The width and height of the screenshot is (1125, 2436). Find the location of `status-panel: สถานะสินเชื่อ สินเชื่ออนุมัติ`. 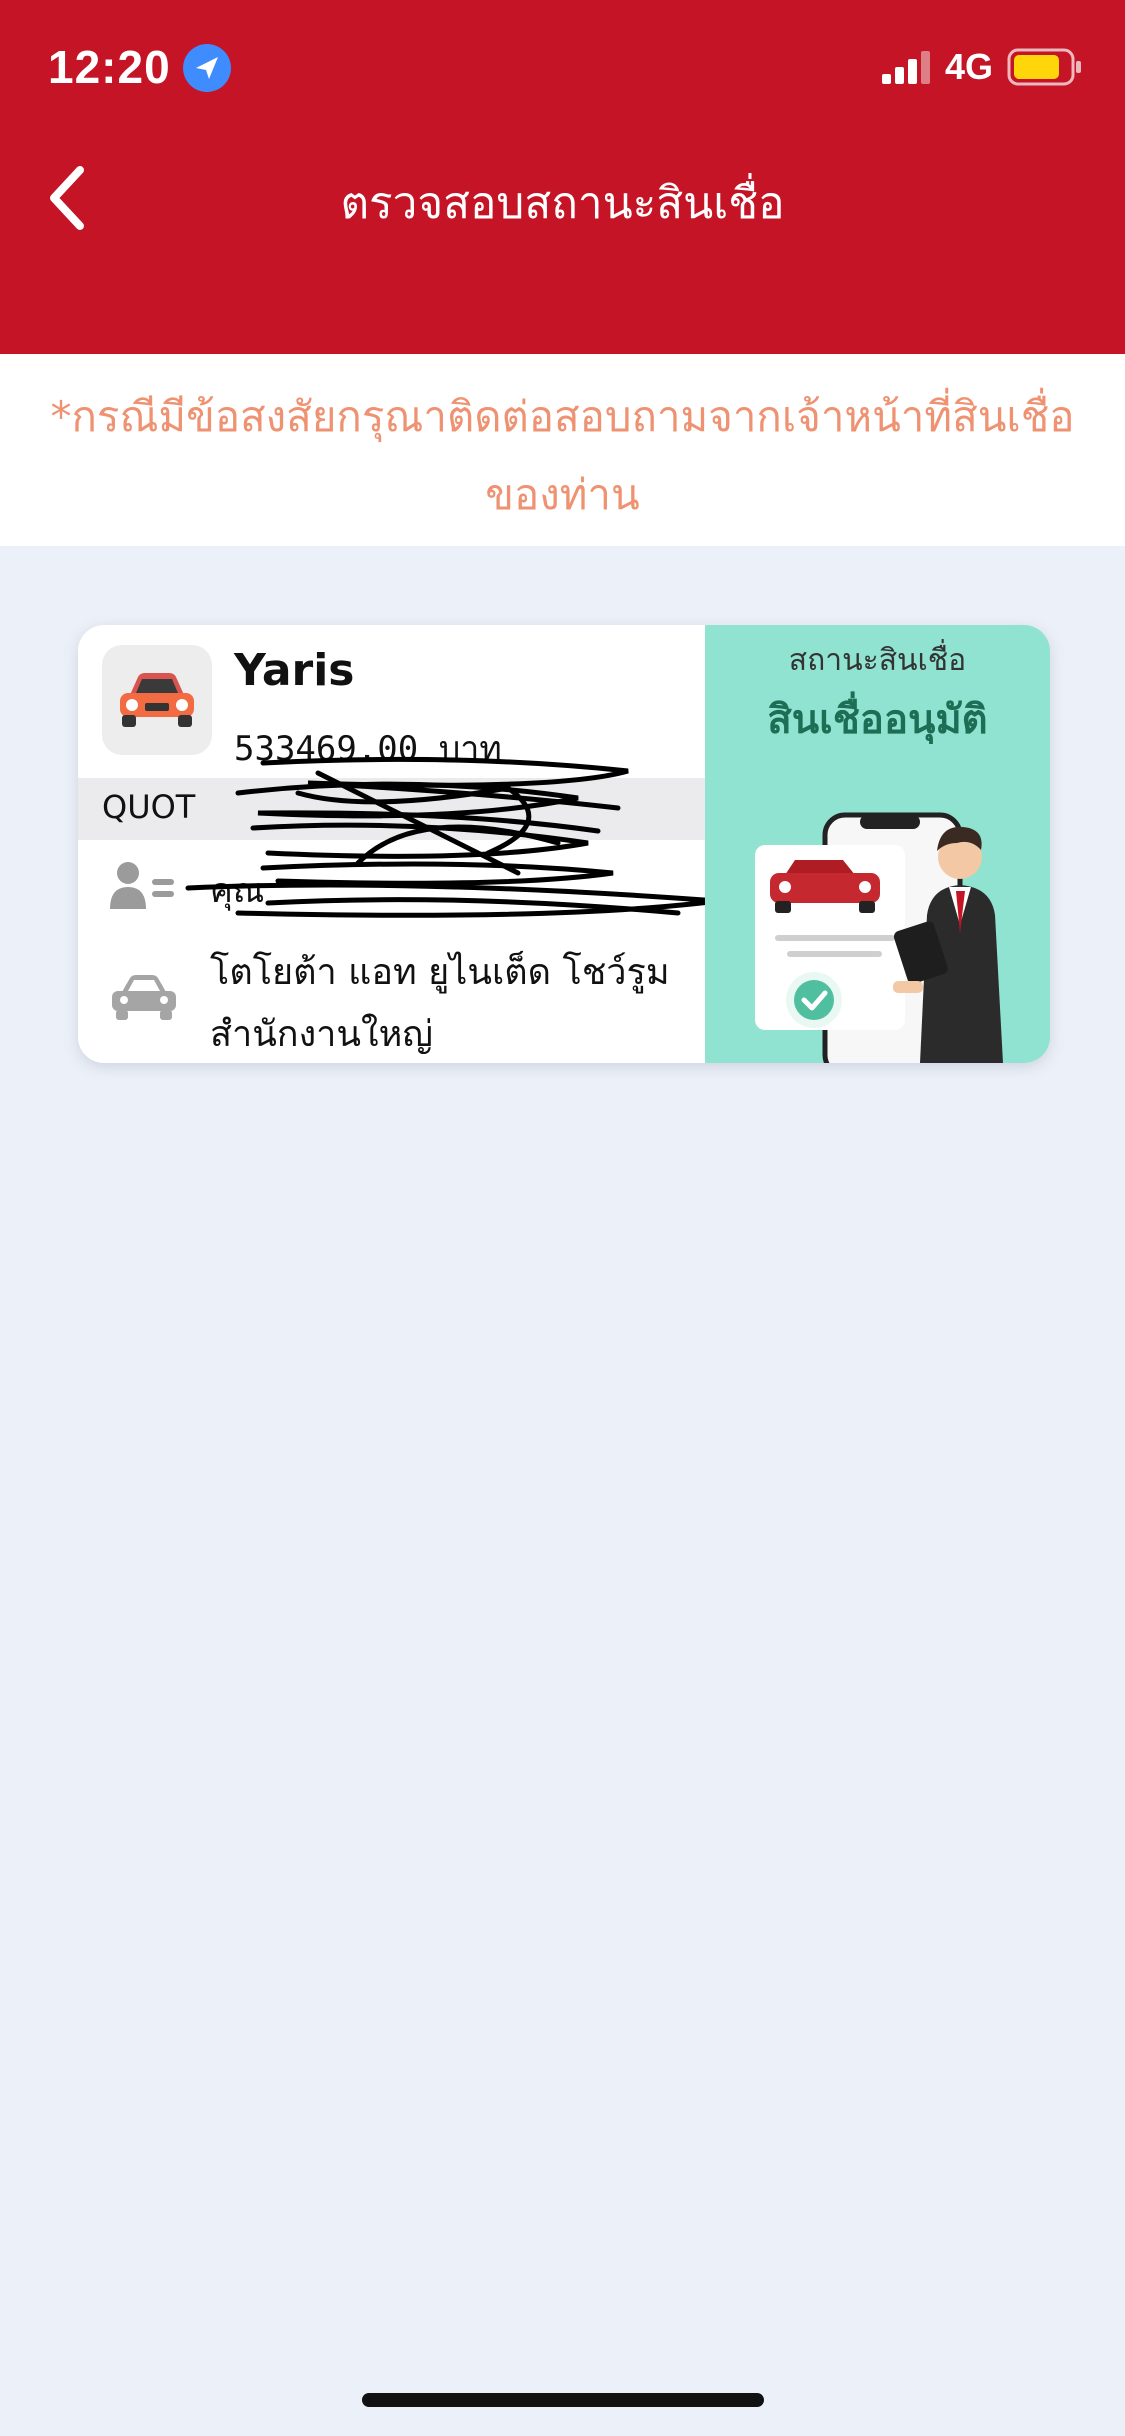

status-panel: สถานะสินเชื่อ สินเชื่ออนุมัติ is located at coordinates (877, 844).